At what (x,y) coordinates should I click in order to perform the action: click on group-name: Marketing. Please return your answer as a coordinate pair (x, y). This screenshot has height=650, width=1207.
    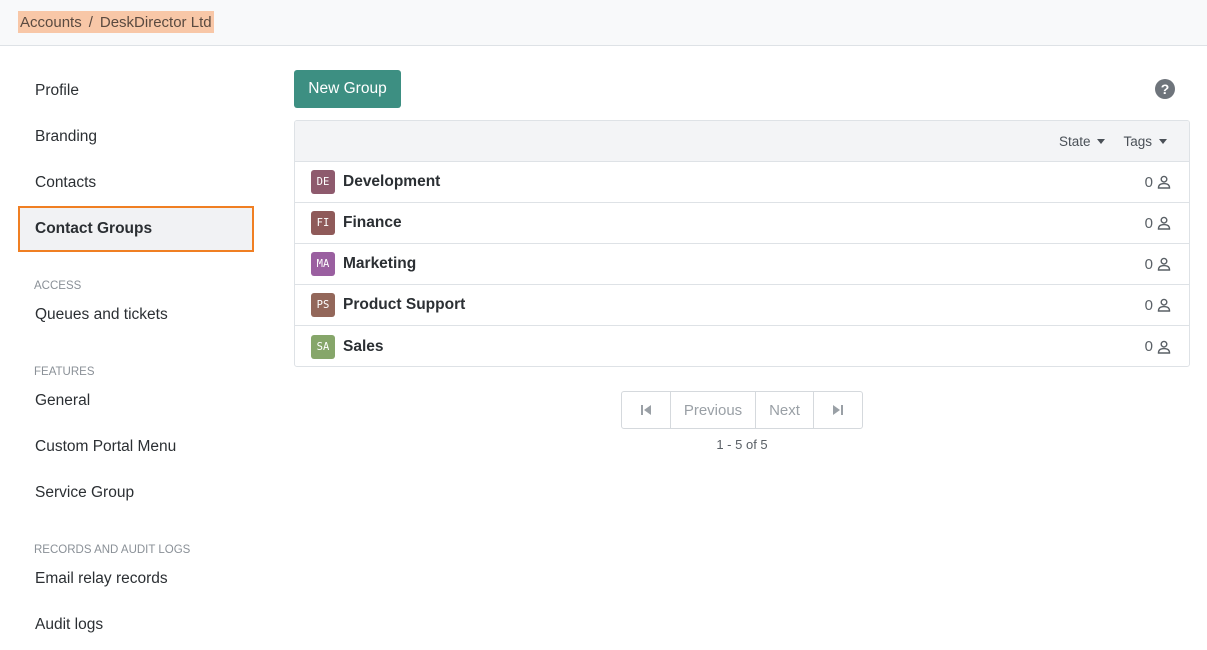
    Looking at the image, I should click on (744, 264).